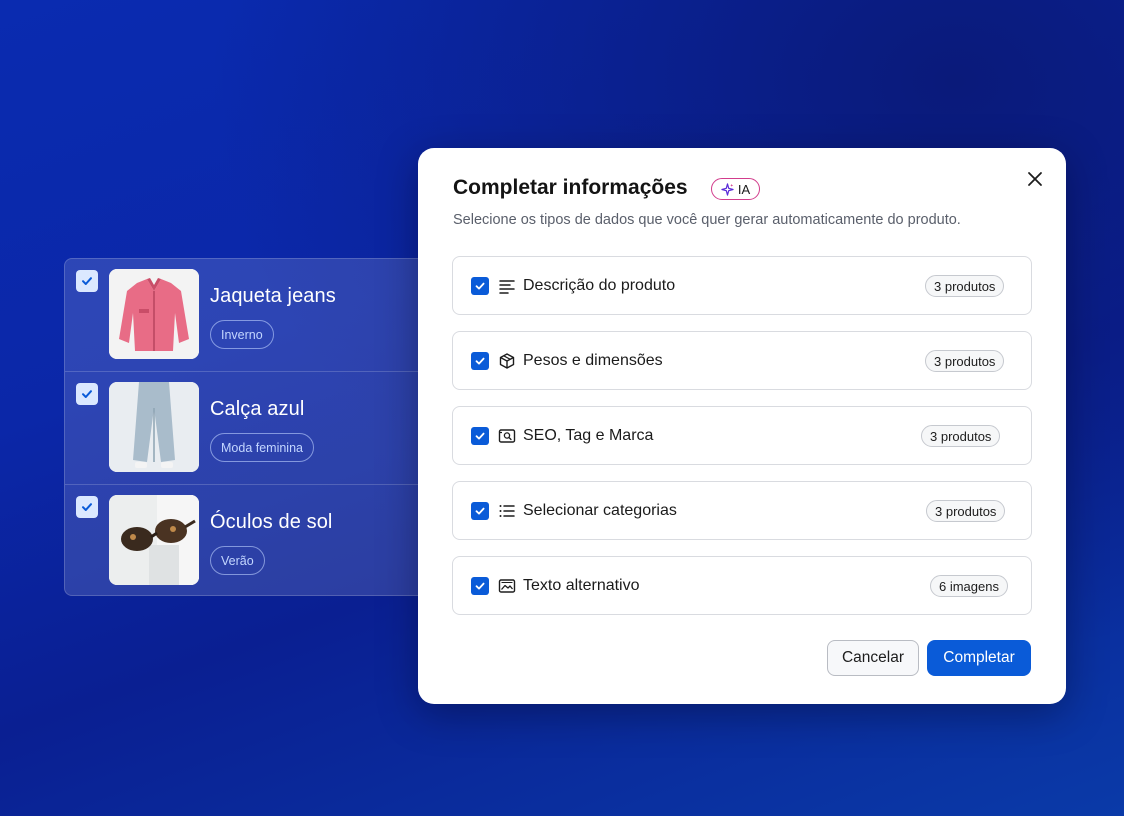  I want to click on option-label: Selecionar categorias, so click(600, 510).